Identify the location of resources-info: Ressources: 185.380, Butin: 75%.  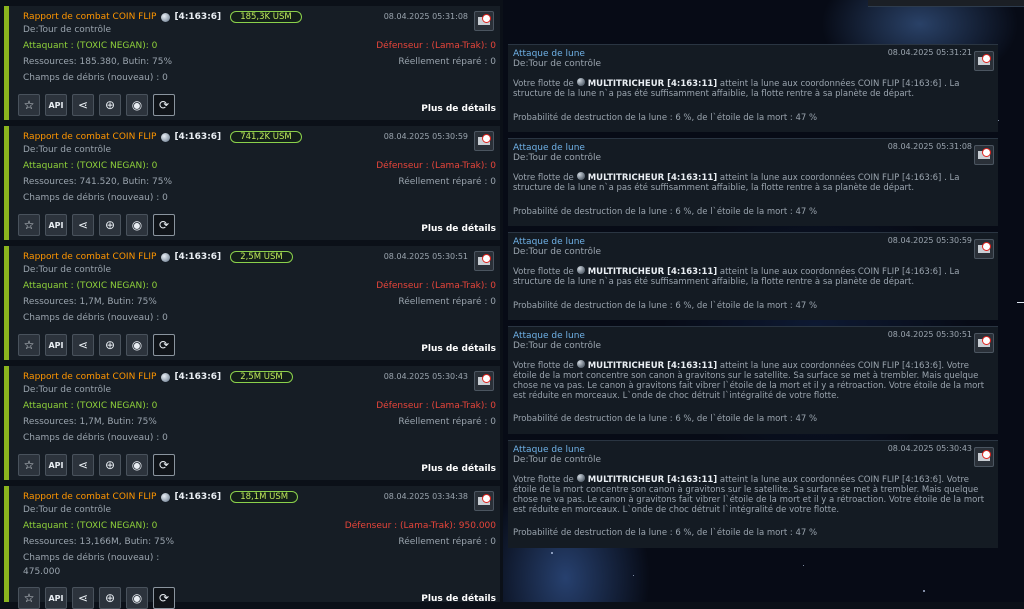
(97, 62).